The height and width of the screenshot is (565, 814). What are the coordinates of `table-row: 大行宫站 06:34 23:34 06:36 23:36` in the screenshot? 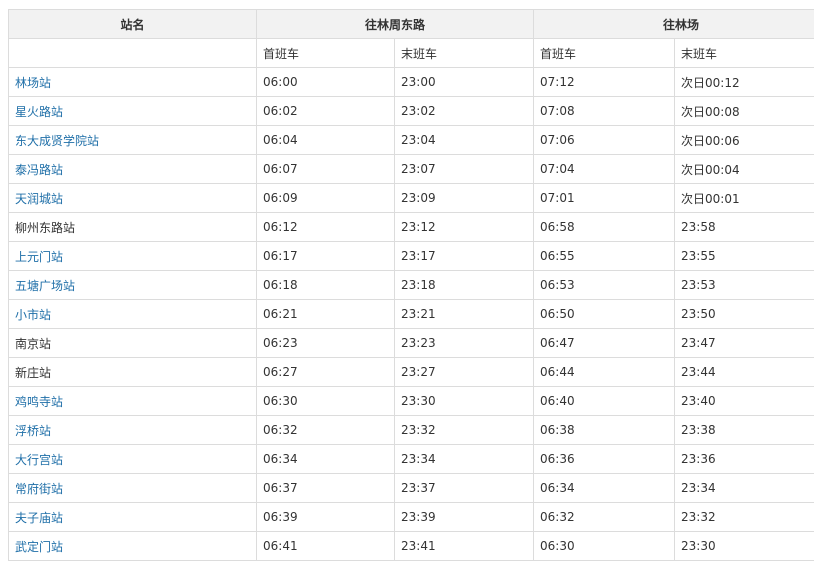 It's located at (411, 459).